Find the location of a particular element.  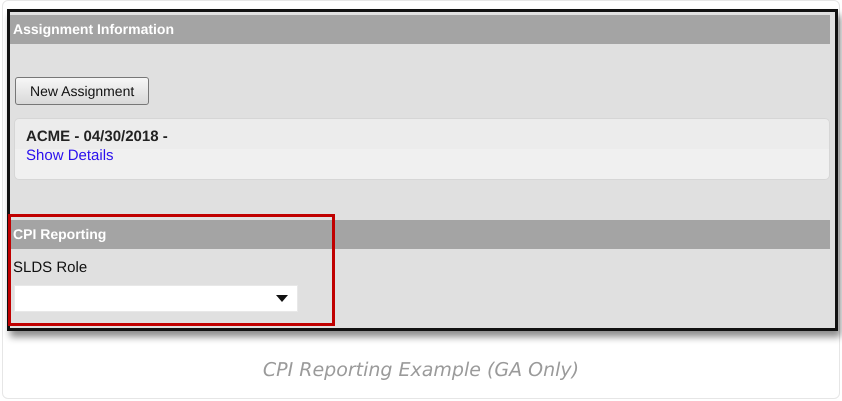

role-dropdown is located at coordinates (156, 298).